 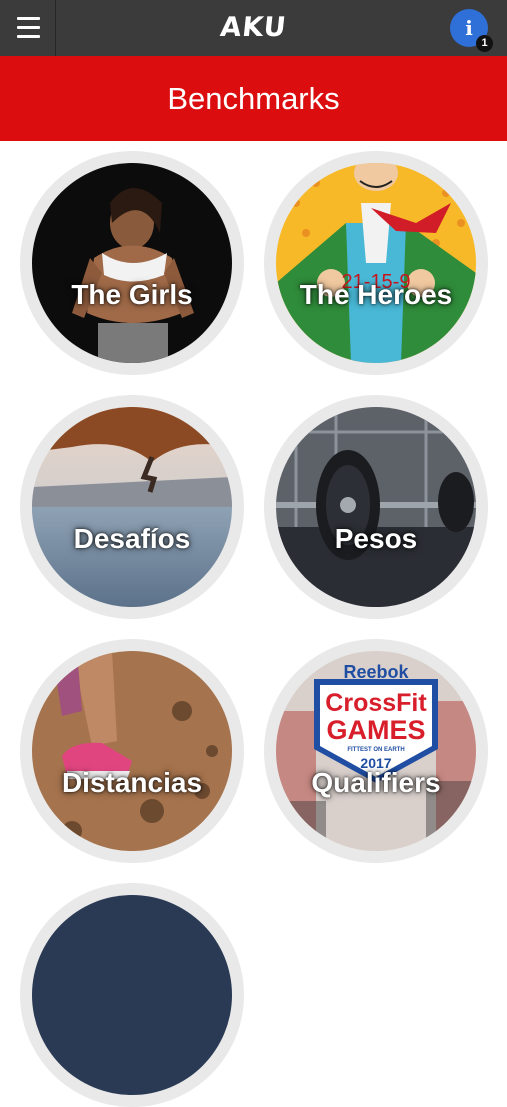 What do you see at coordinates (376, 294) in the screenshot?
I see `tile-label: The Heroes` at bounding box center [376, 294].